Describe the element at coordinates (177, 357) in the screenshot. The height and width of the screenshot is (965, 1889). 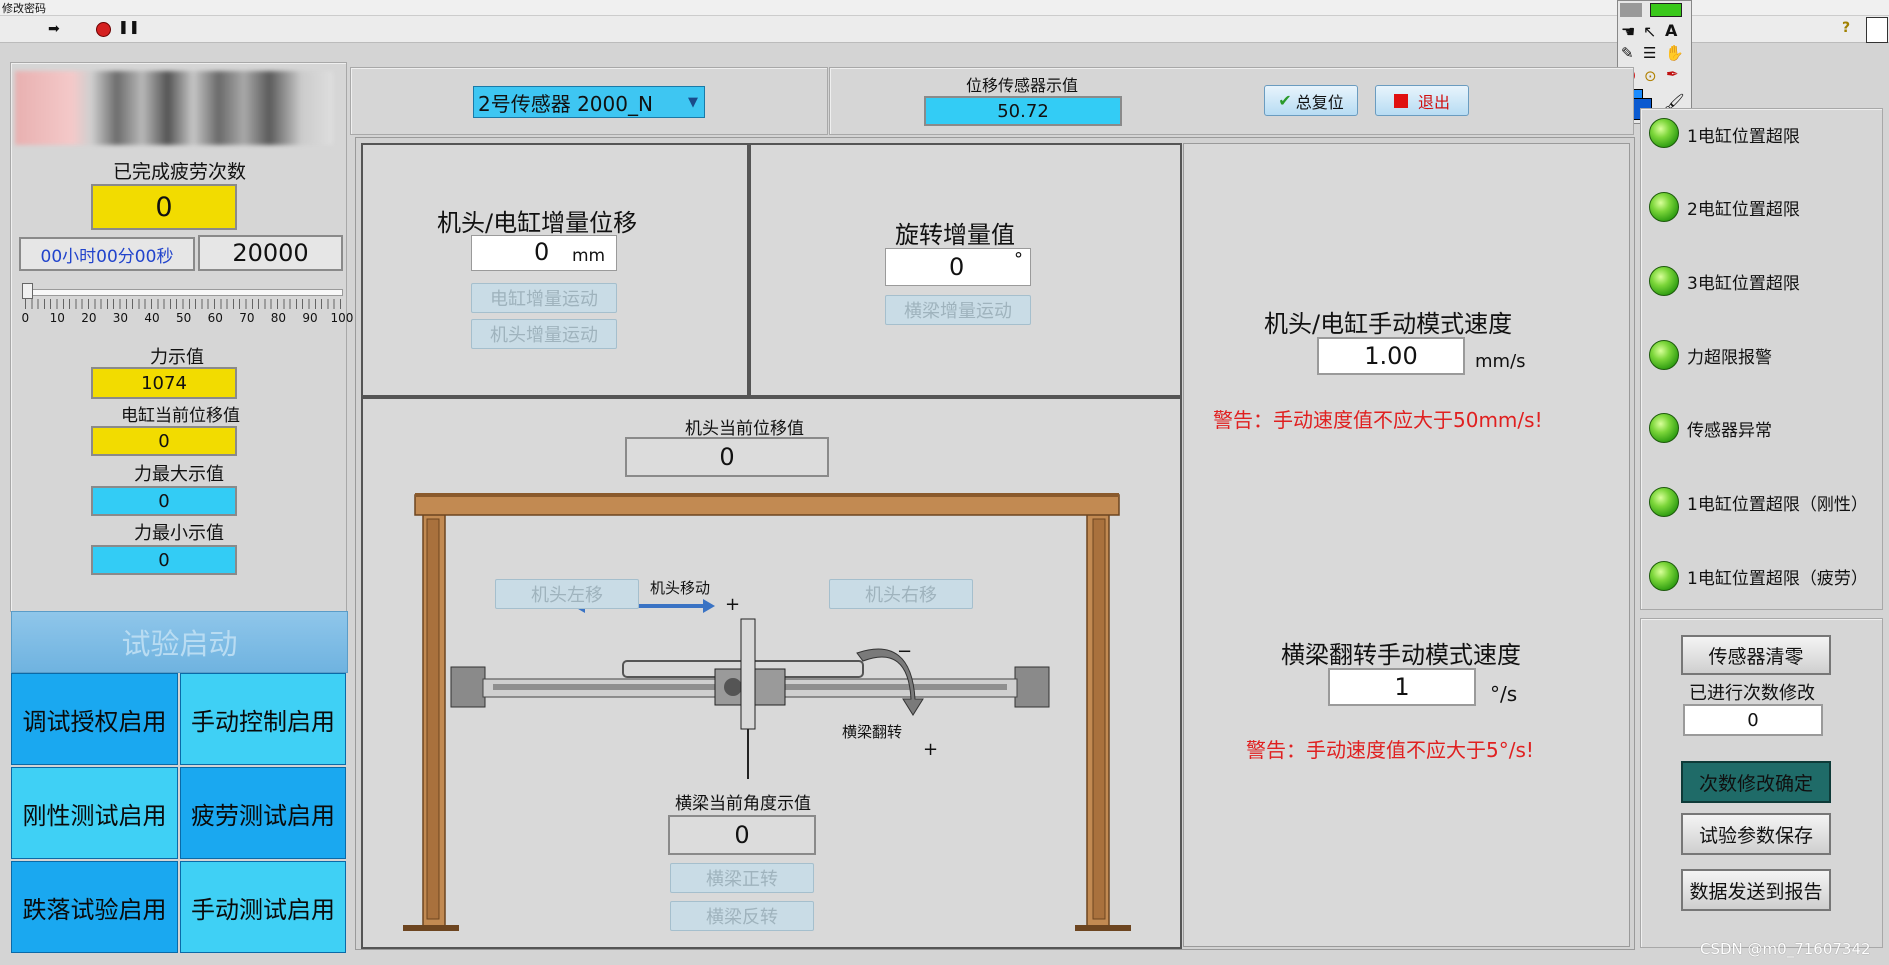
I see `force-label: 力示值` at that location.